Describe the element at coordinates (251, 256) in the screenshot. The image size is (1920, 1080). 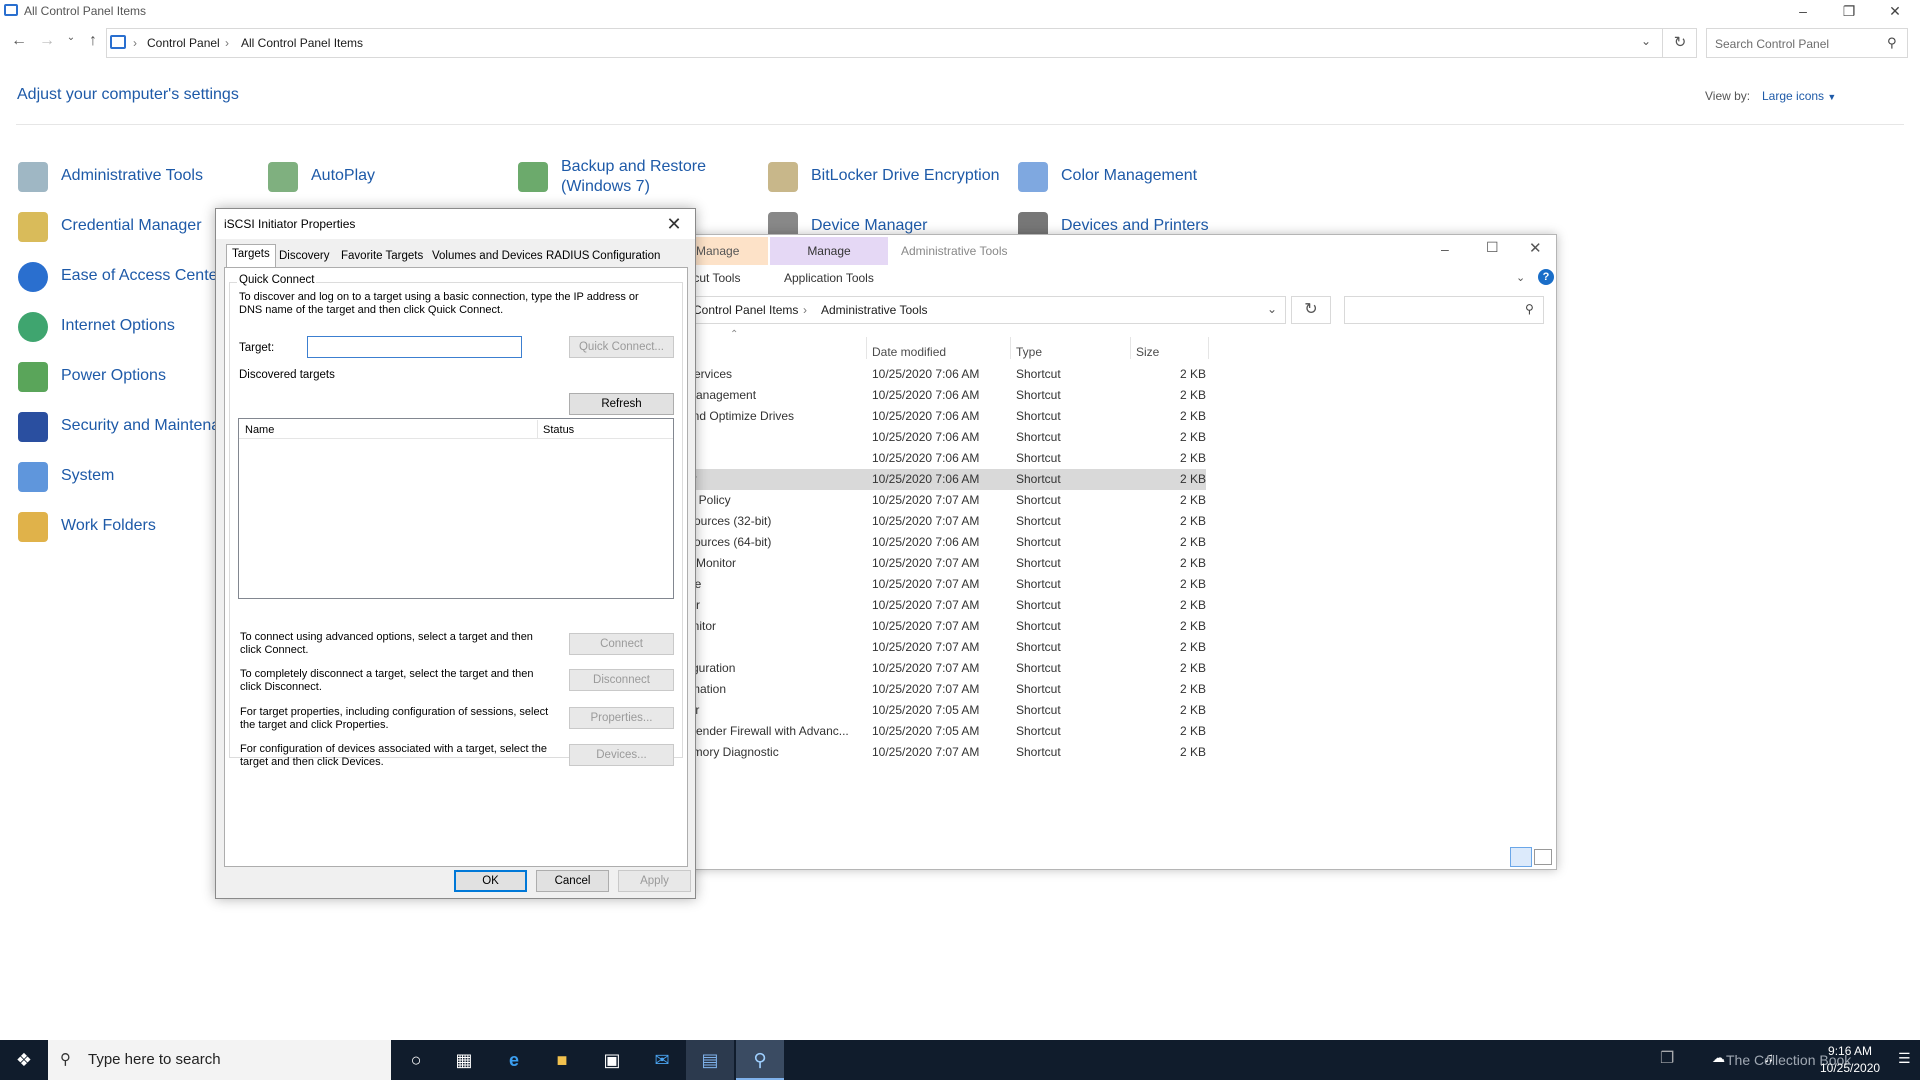
I see `tab-targets: Targets` at that location.